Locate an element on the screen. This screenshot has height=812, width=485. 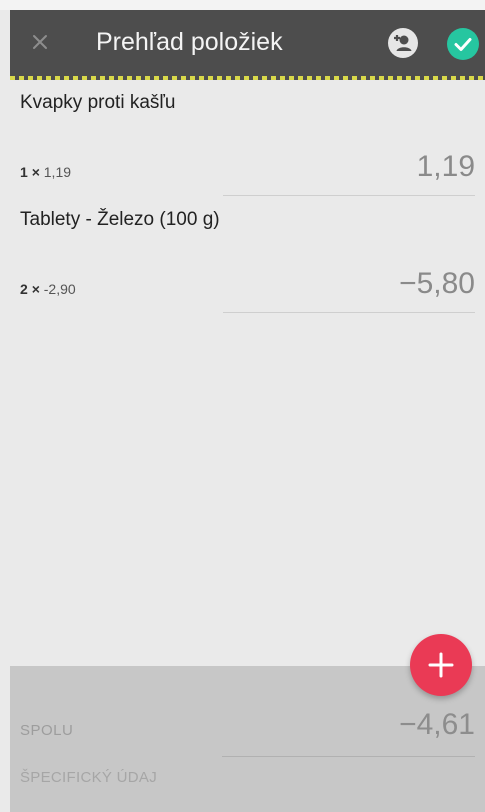
item-unit-price: 1,19 is located at coordinates (57, 172).